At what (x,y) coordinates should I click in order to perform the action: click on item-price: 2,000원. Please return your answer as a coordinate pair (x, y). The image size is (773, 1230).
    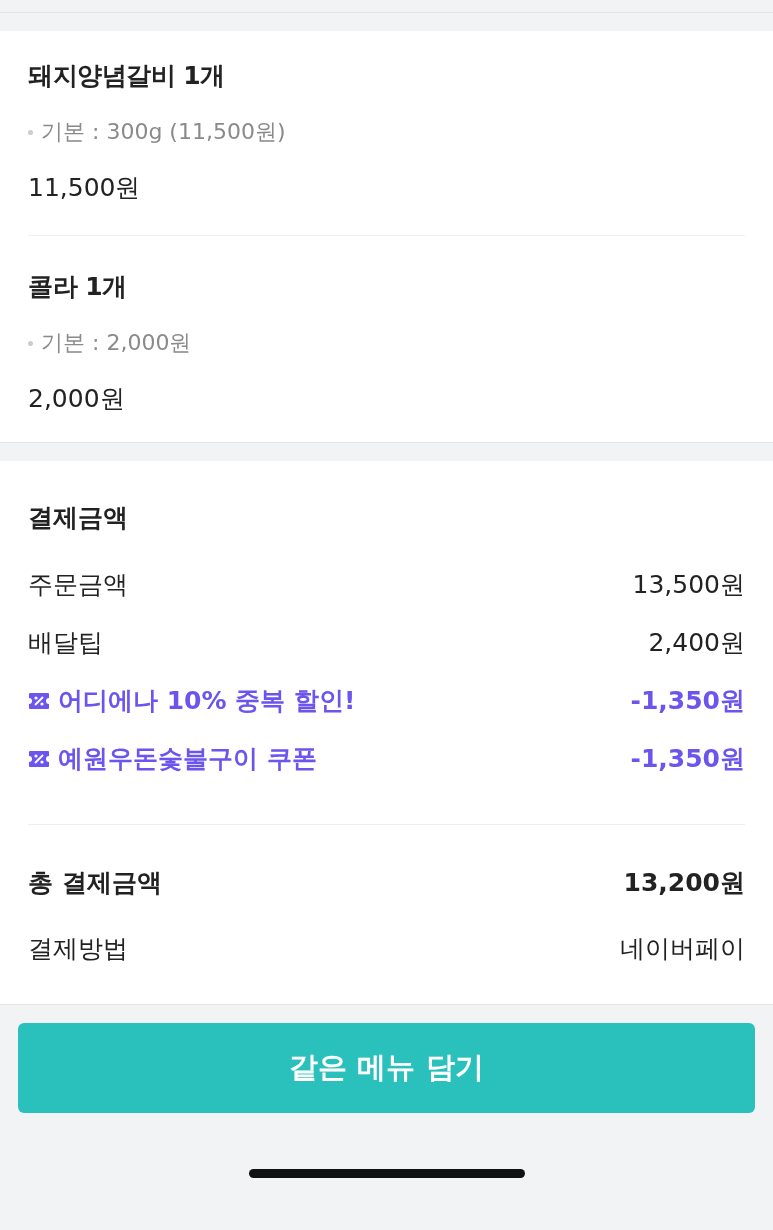
    Looking at the image, I should click on (77, 399).